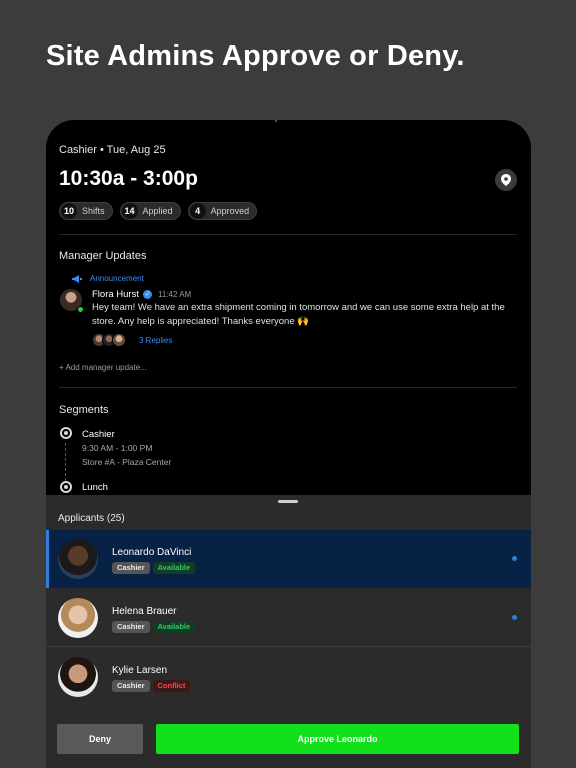  What do you see at coordinates (197, 211) in the screenshot?
I see `stat-count: 4` at bounding box center [197, 211].